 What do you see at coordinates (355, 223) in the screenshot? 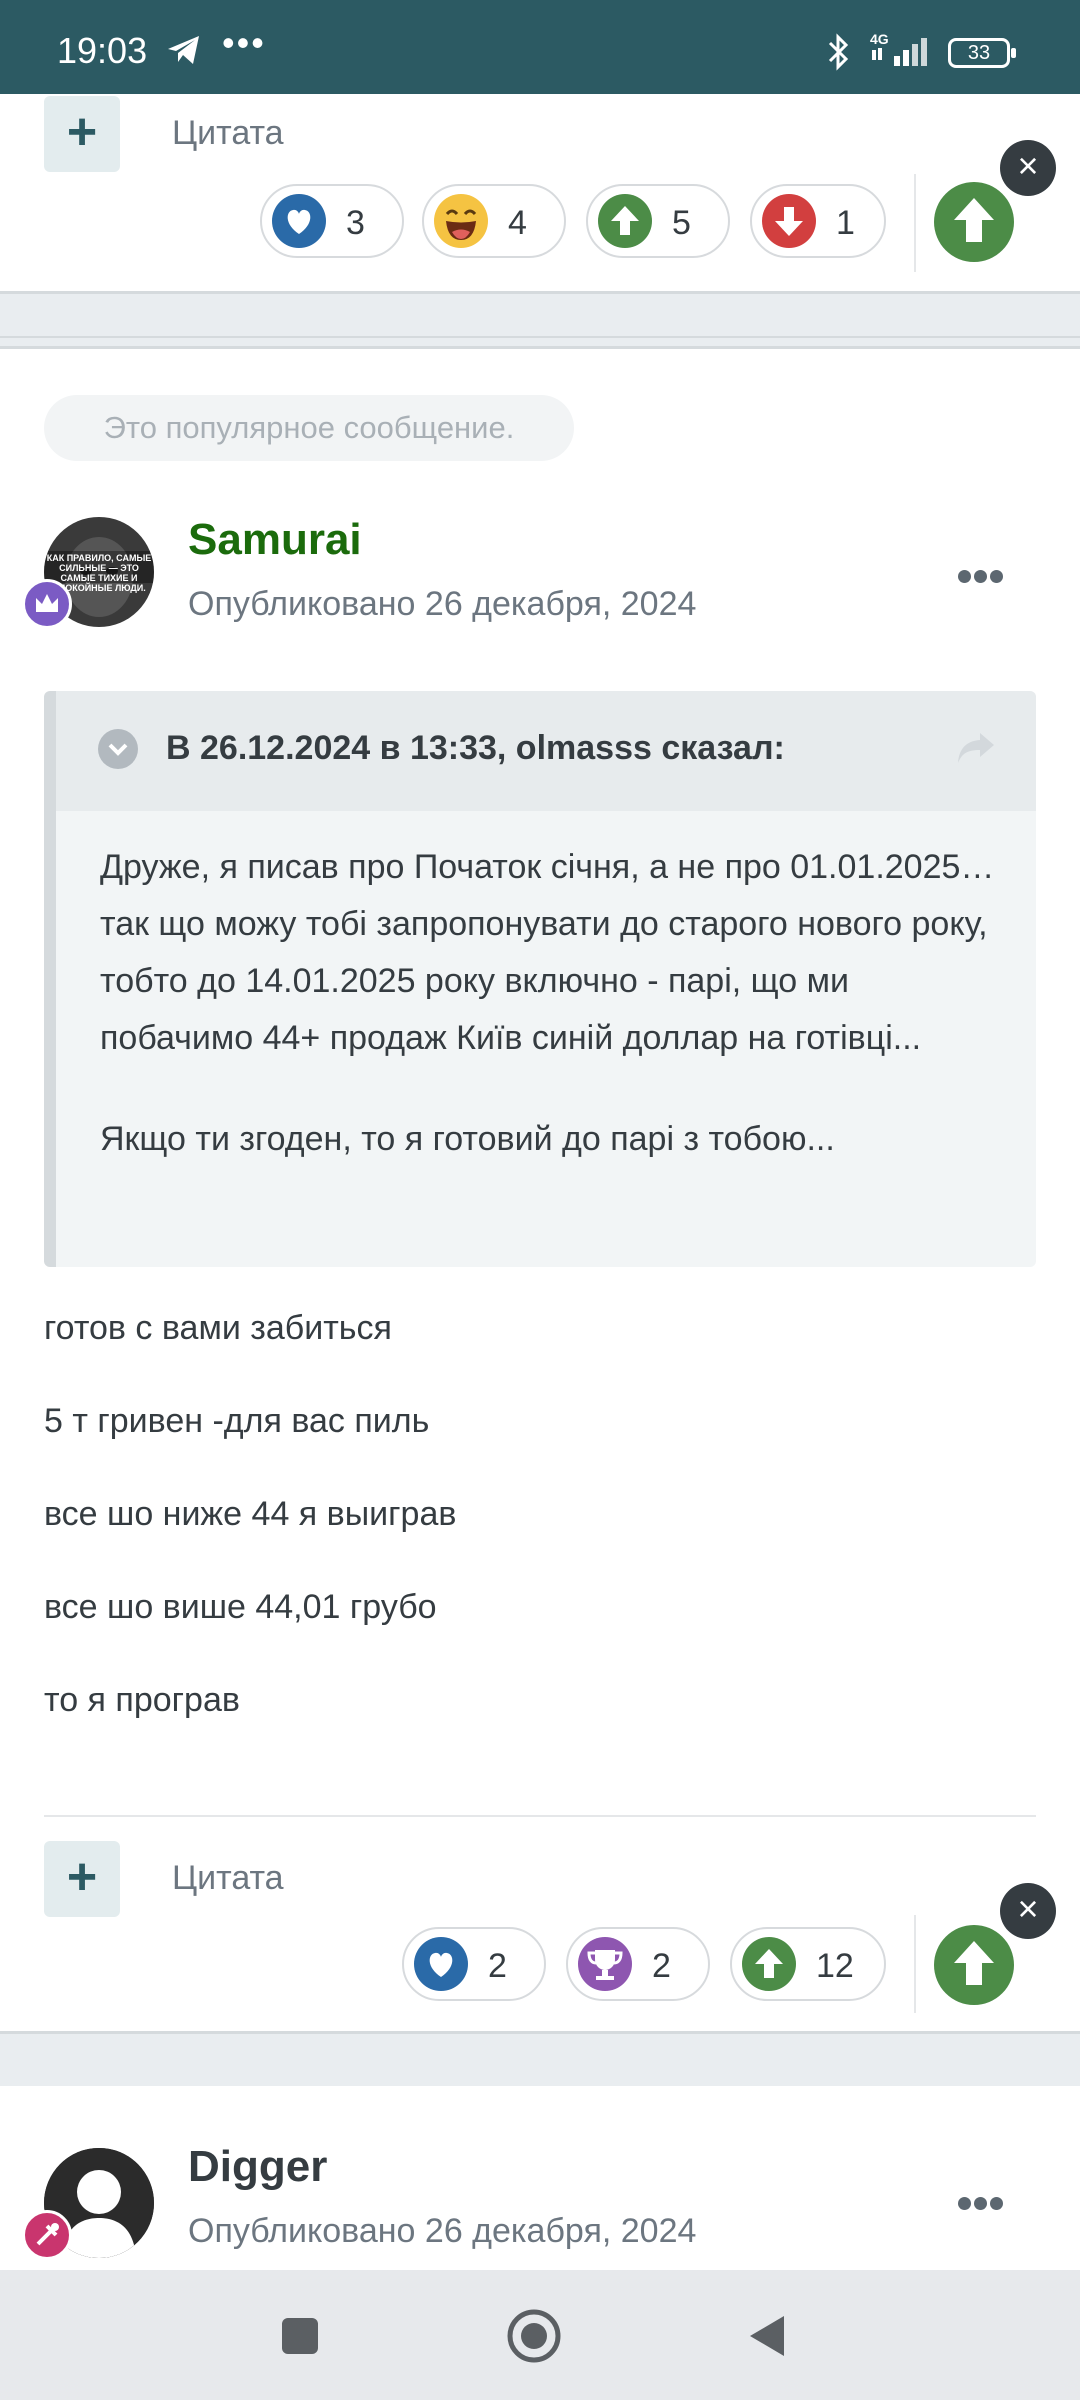
I see `reaction-count: 3` at bounding box center [355, 223].